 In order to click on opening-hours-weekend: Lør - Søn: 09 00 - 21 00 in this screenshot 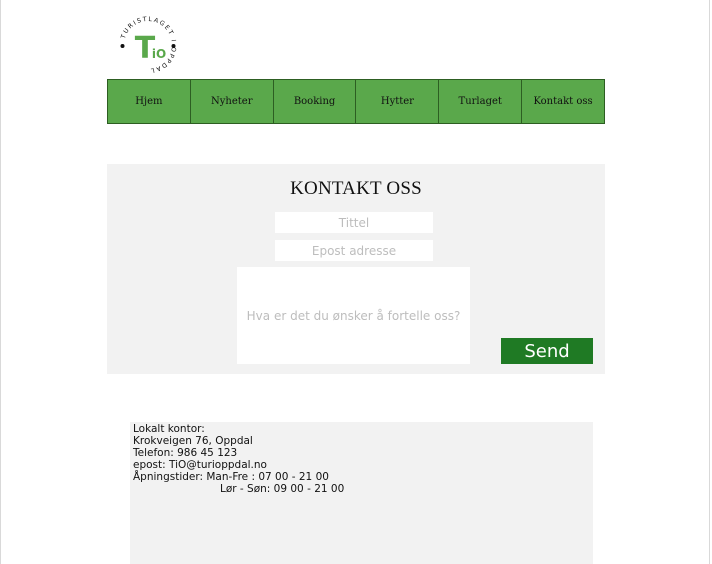, I will do `click(282, 489)`.